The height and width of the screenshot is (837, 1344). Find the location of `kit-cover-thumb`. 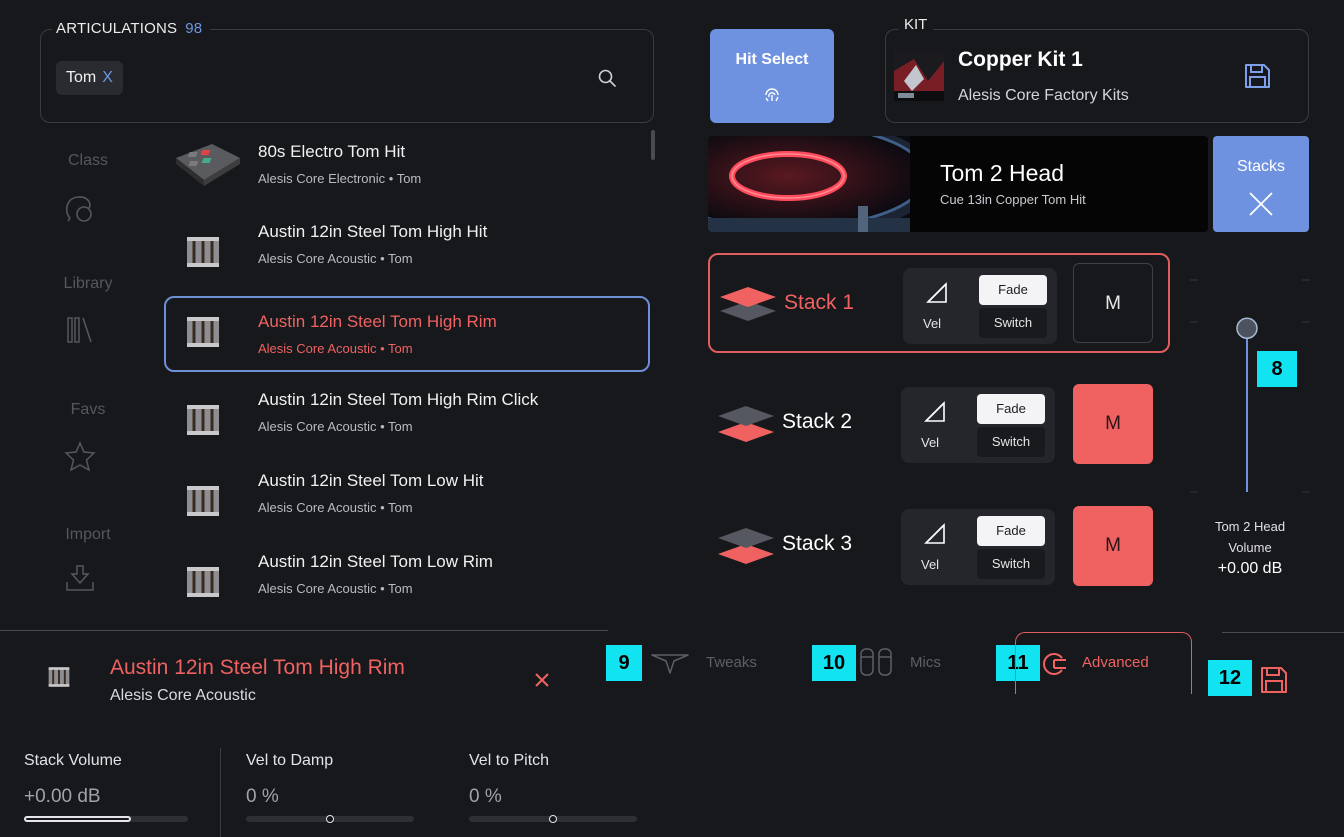

kit-cover-thumb is located at coordinates (919, 76).